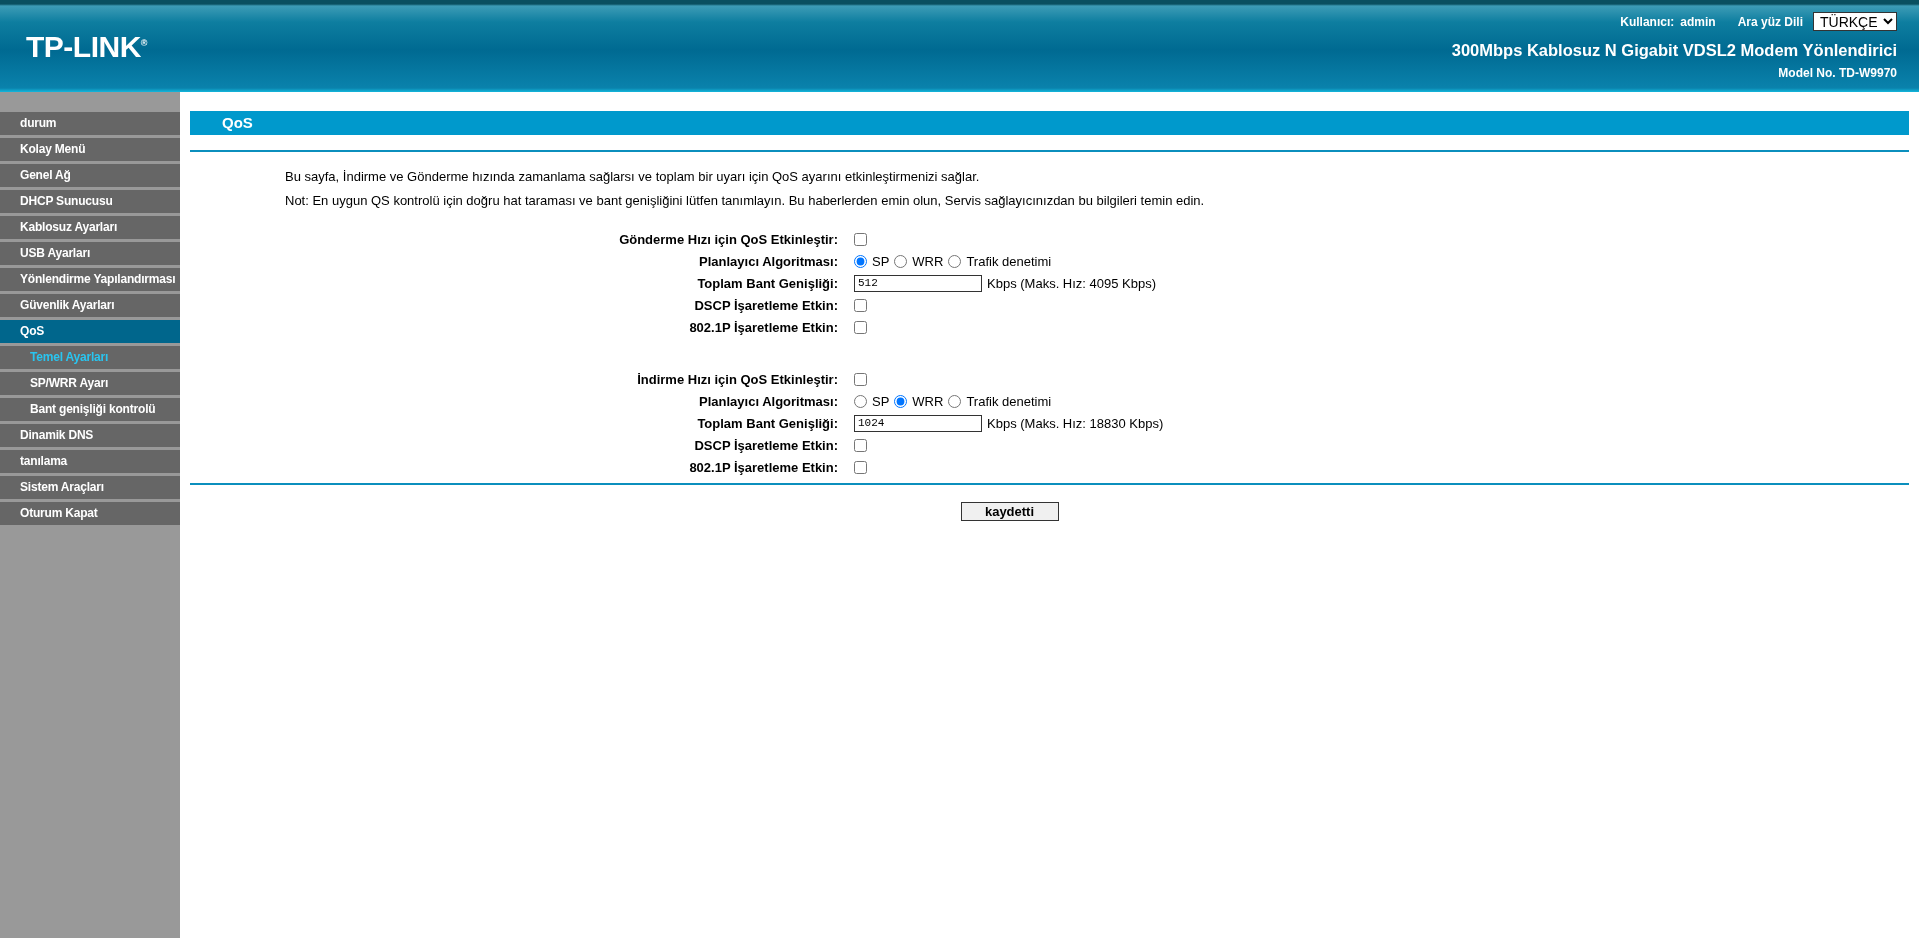  What do you see at coordinates (90, 487) in the screenshot?
I see `menu-item: Sistem Araçları` at bounding box center [90, 487].